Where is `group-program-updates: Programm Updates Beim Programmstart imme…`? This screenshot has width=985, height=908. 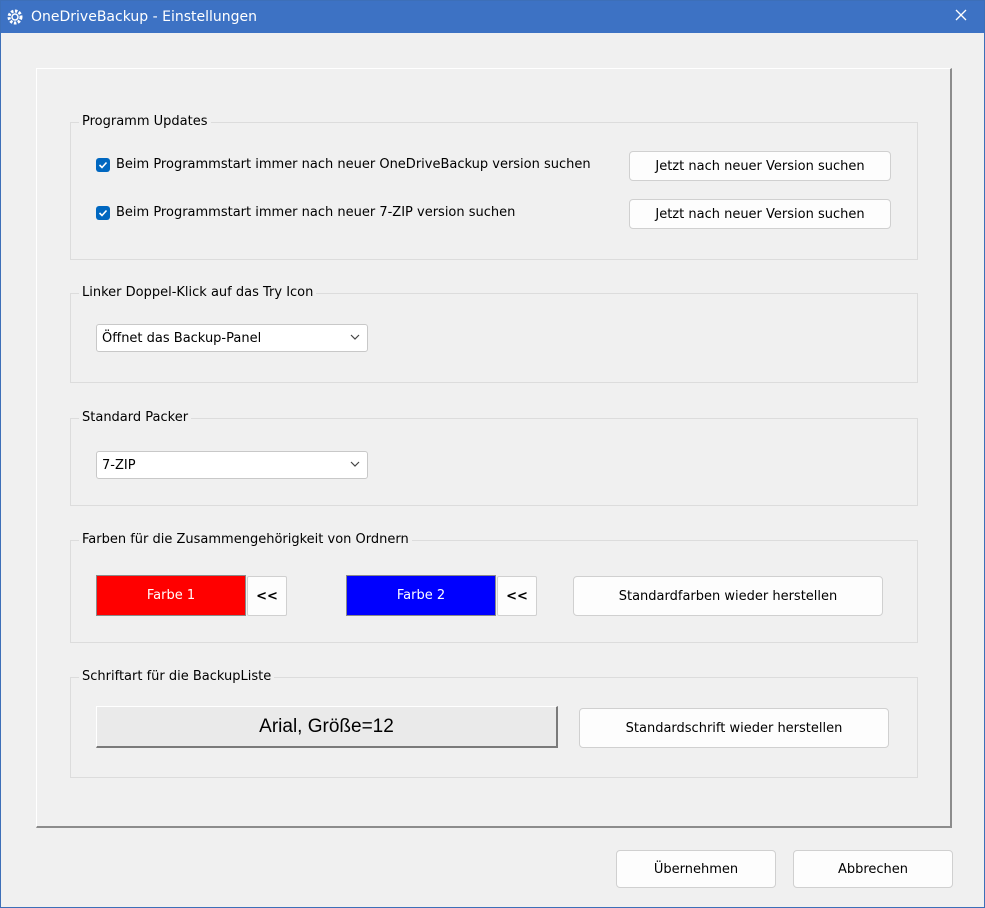 group-program-updates: Programm Updates Beim Programmstart imme… is located at coordinates (494, 187).